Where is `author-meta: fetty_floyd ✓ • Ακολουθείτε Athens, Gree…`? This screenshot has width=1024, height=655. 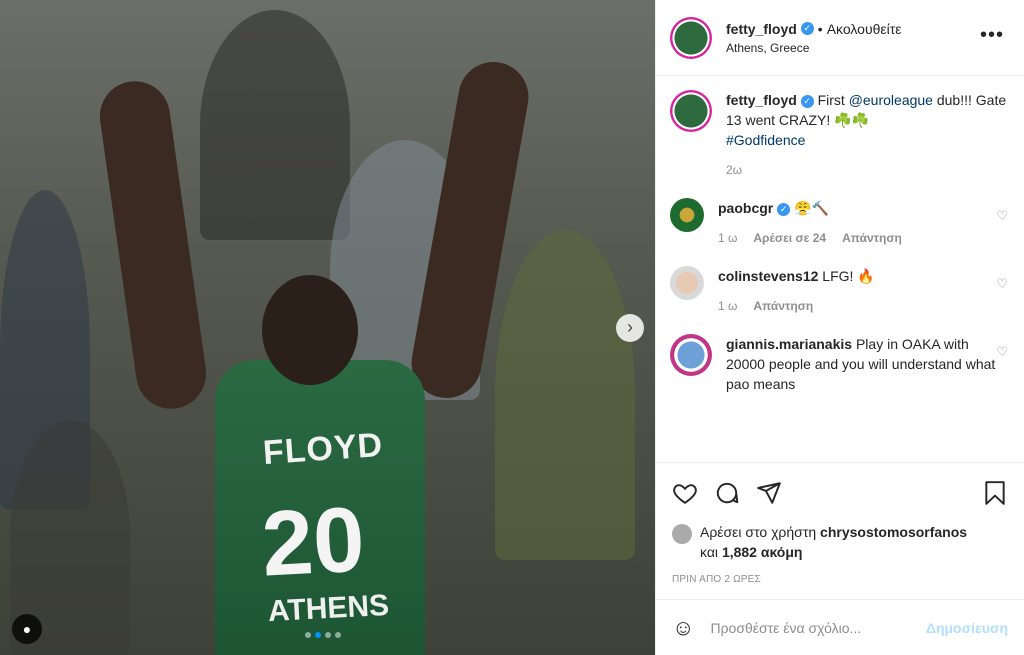
author-meta: fetty_floyd ✓ • Ακολουθείτε Athens, Gree… is located at coordinates (814, 38).